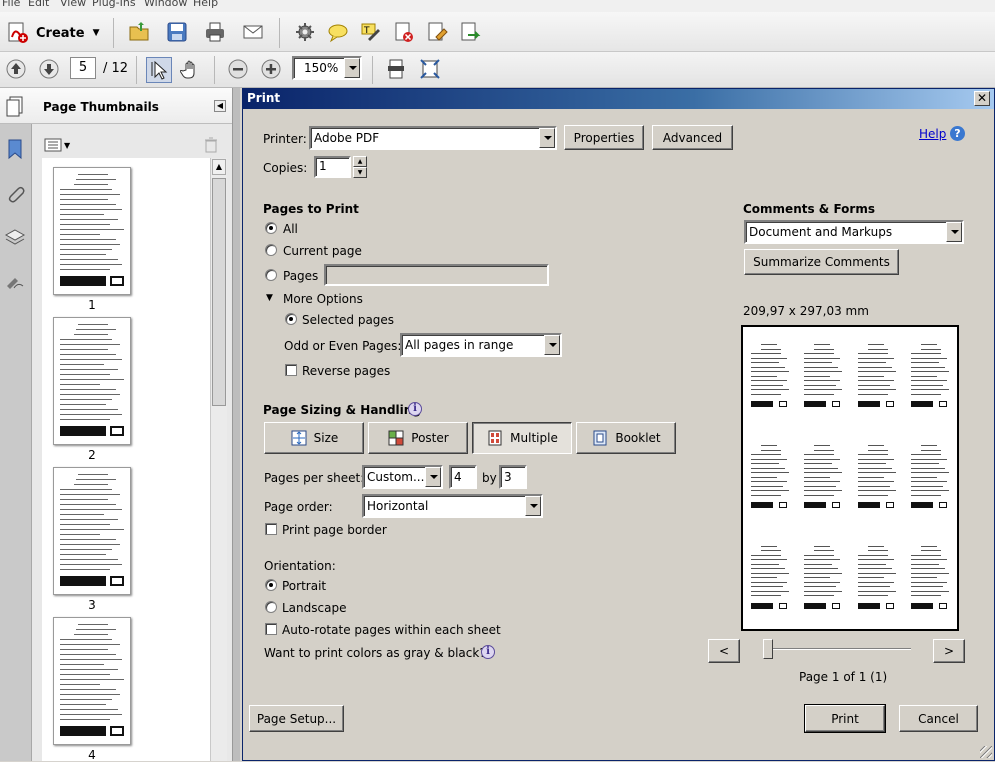 This screenshot has height=762, width=995. I want to click on certify-icon, so click(437, 32).